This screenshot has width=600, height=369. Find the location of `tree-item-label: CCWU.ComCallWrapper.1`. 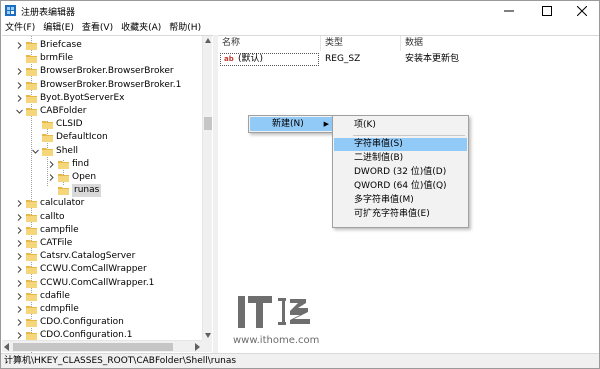

tree-item-label: CCWU.ComCallWrapper.1 is located at coordinates (97, 282).